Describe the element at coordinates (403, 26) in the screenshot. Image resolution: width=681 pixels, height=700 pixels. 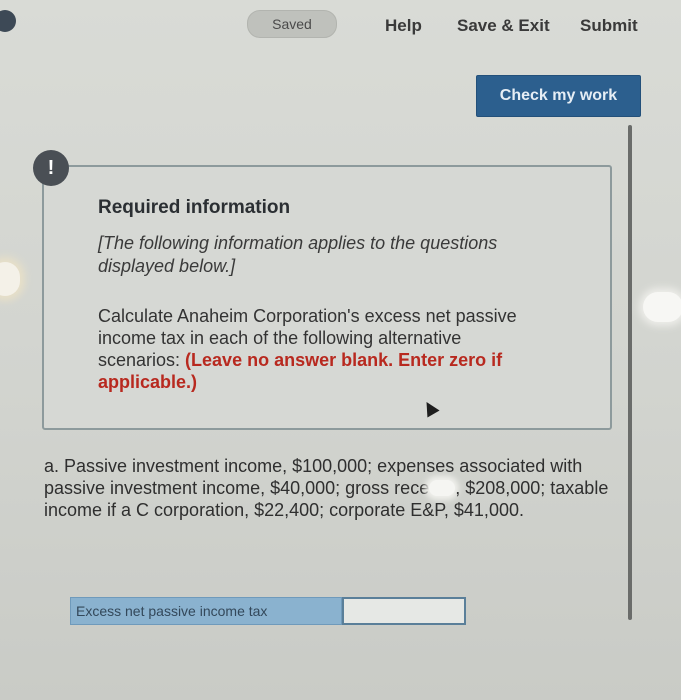
I see `help-link: Help` at that location.